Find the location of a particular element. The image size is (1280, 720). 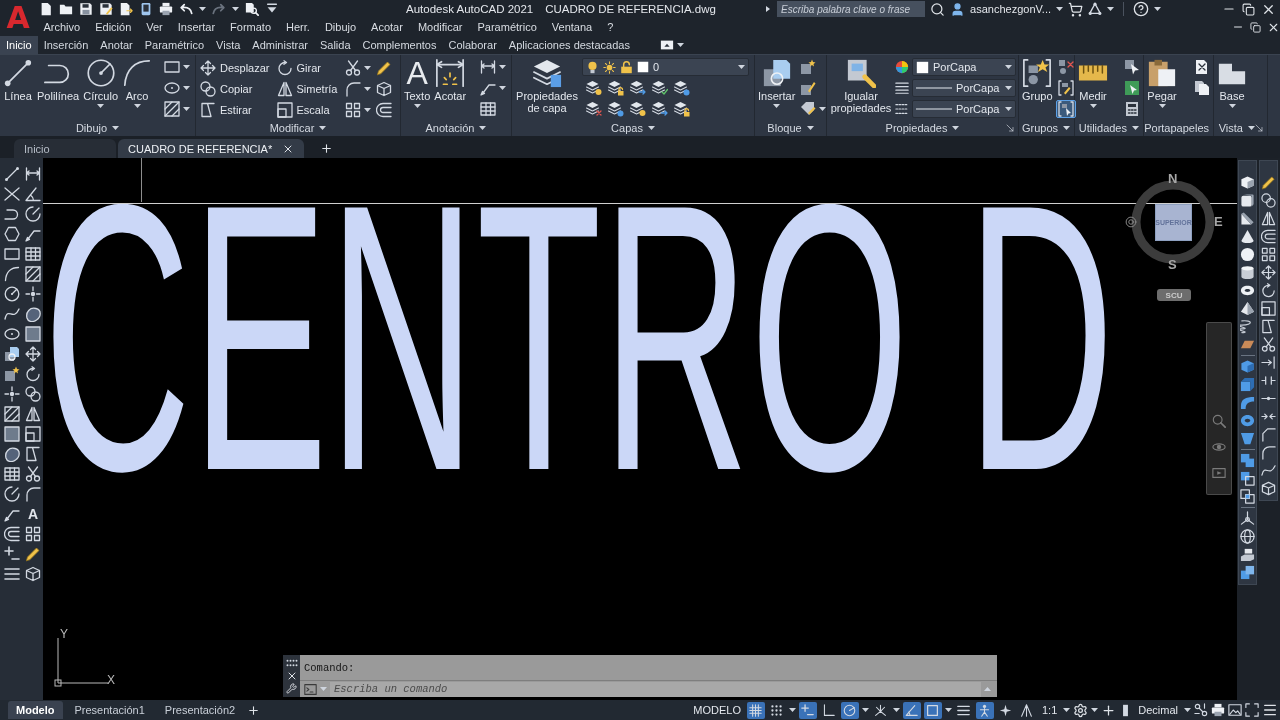

menu-item: Acotar is located at coordinates (387, 27).